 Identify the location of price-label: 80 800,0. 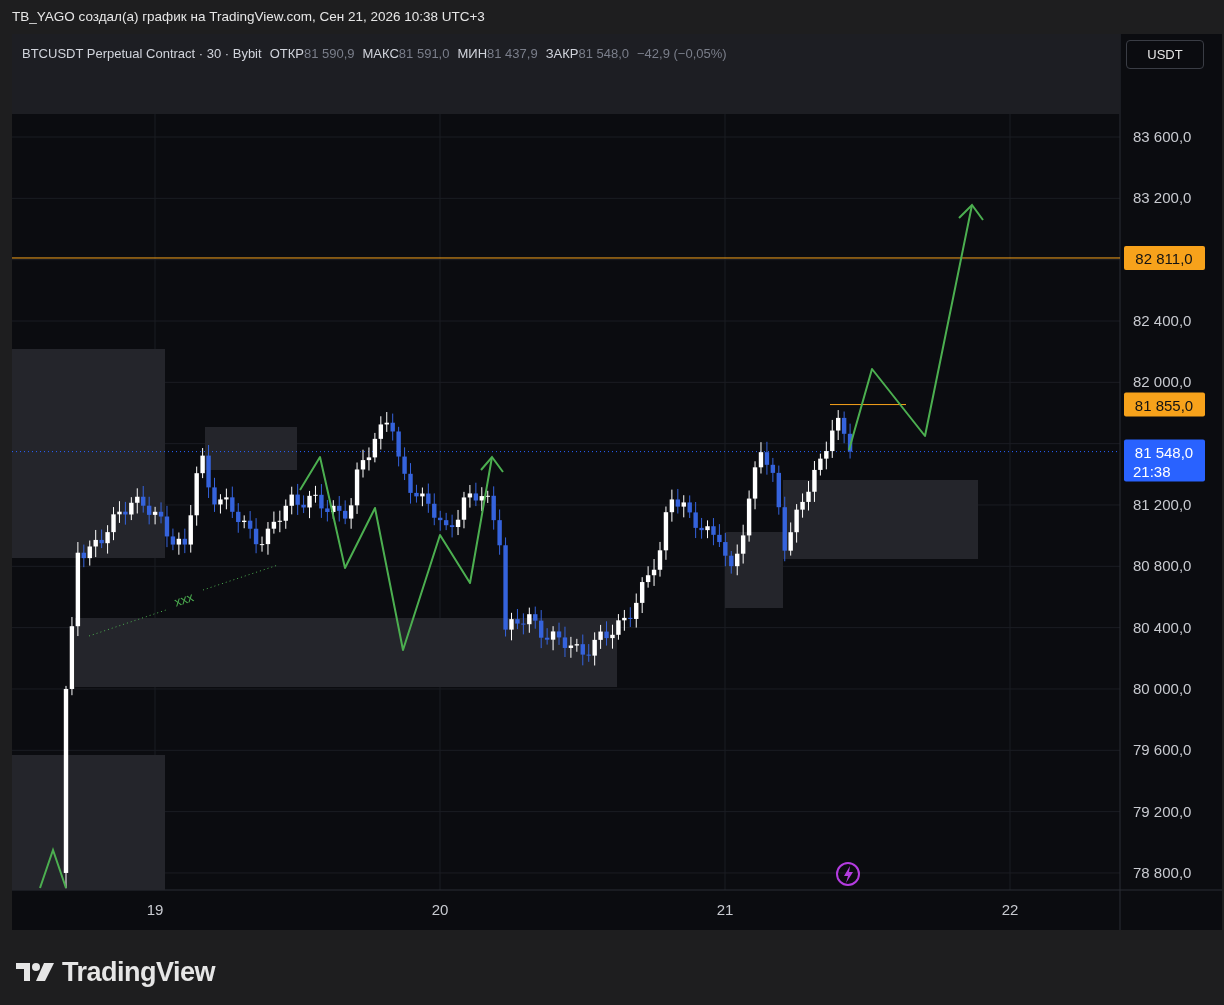
(1162, 565).